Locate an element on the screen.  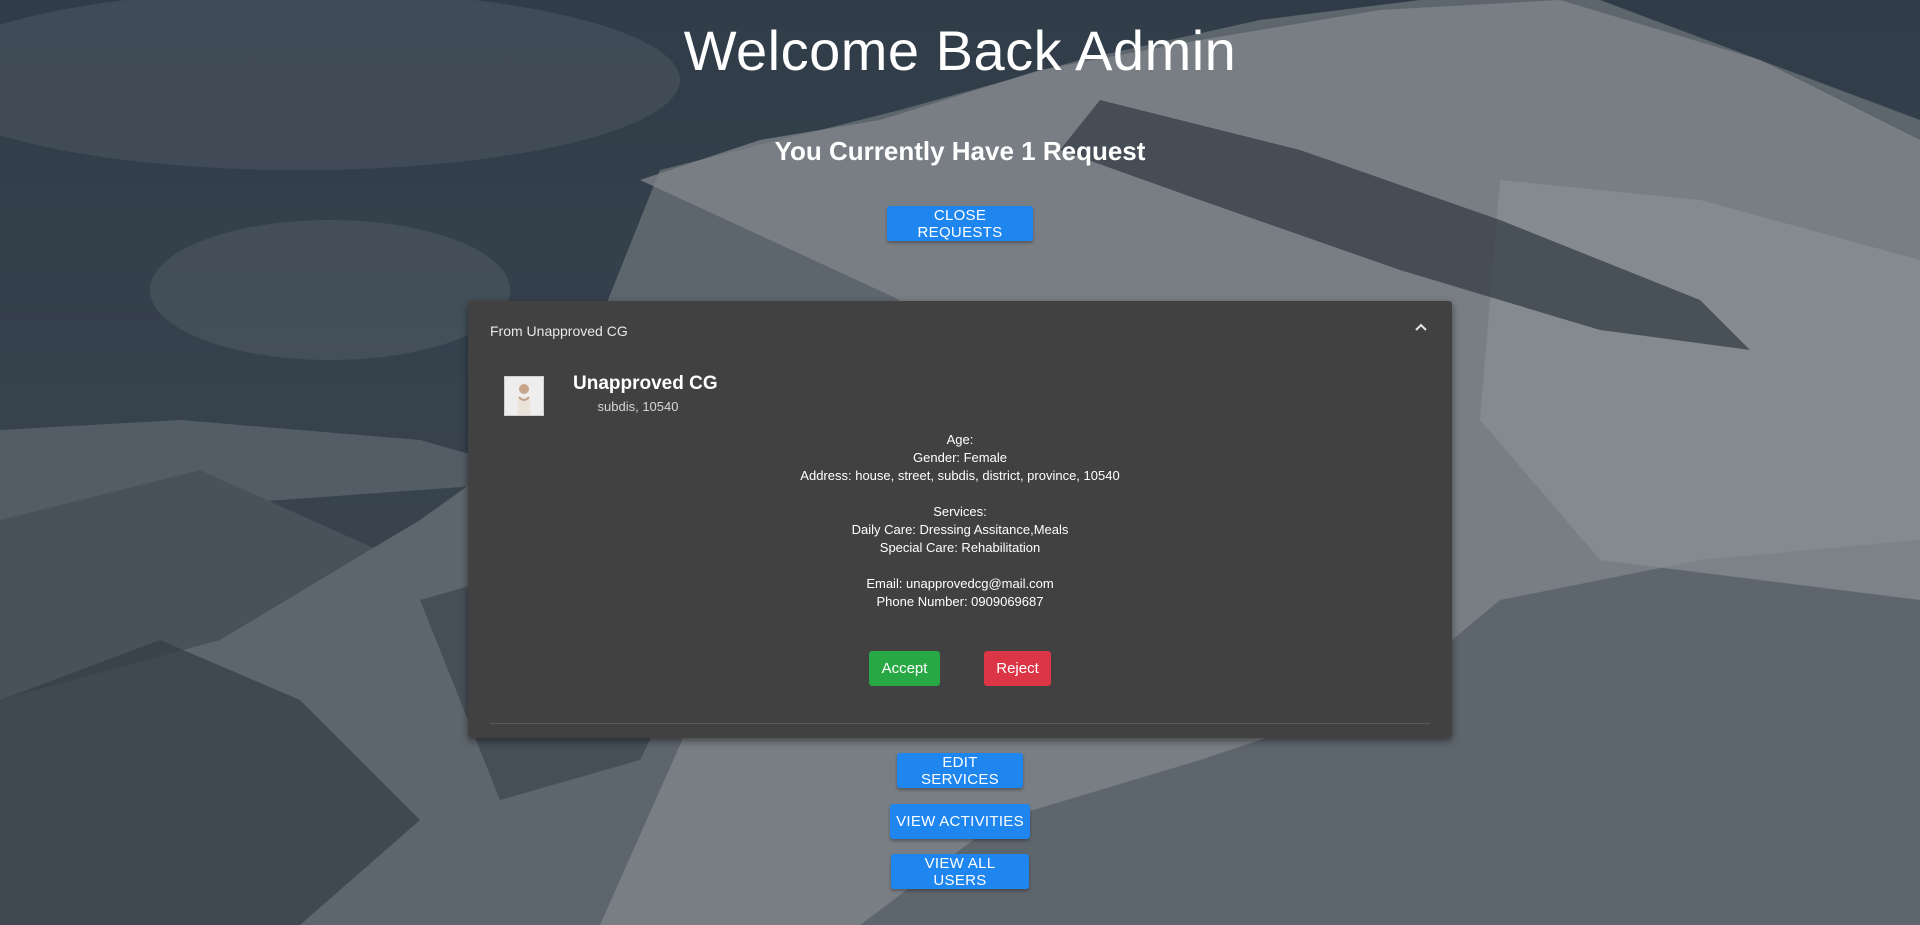
daily-care-field: Daily Care: Dressing Assitance,Meals is located at coordinates (960, 529).